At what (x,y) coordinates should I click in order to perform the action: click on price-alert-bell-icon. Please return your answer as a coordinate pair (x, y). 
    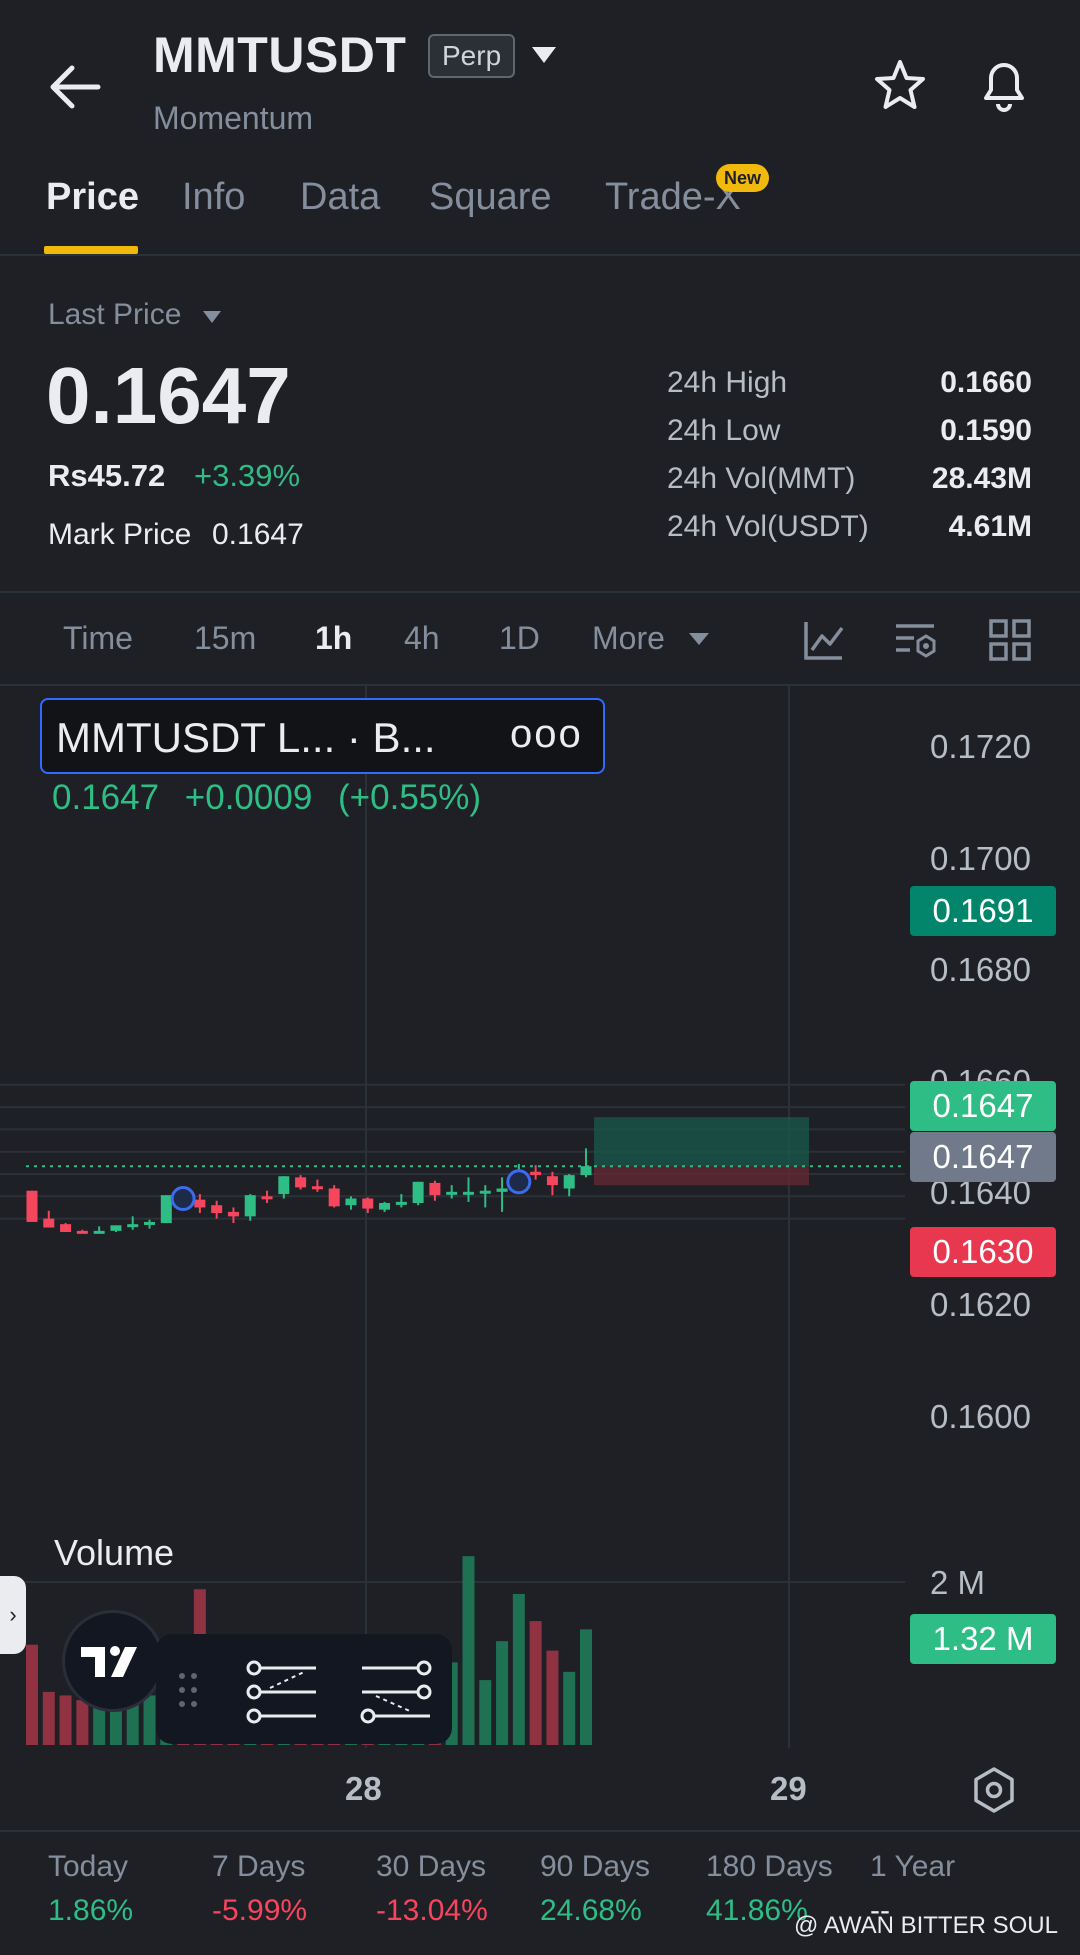
    Looking at the image, I should click on (1004, 85).